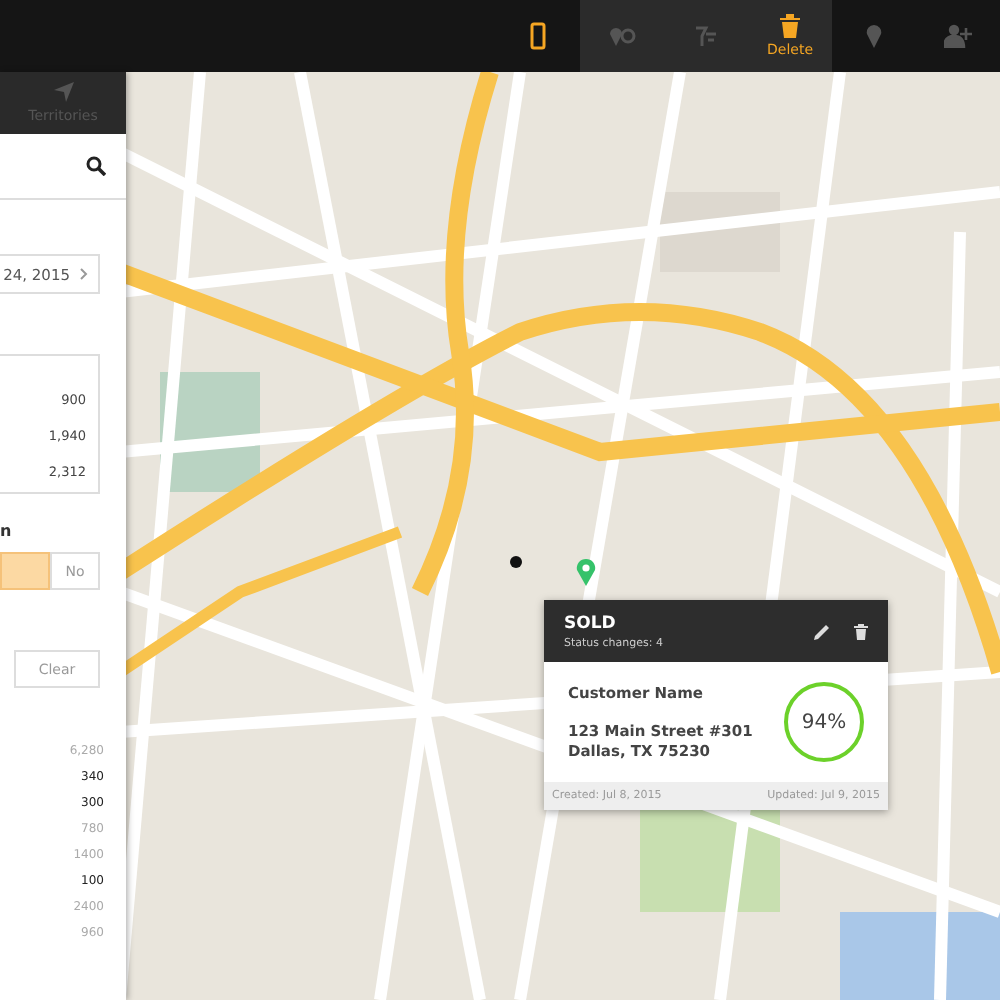 The image size is (1000, 1000). I want to click on delete-button, so click(861, 631).